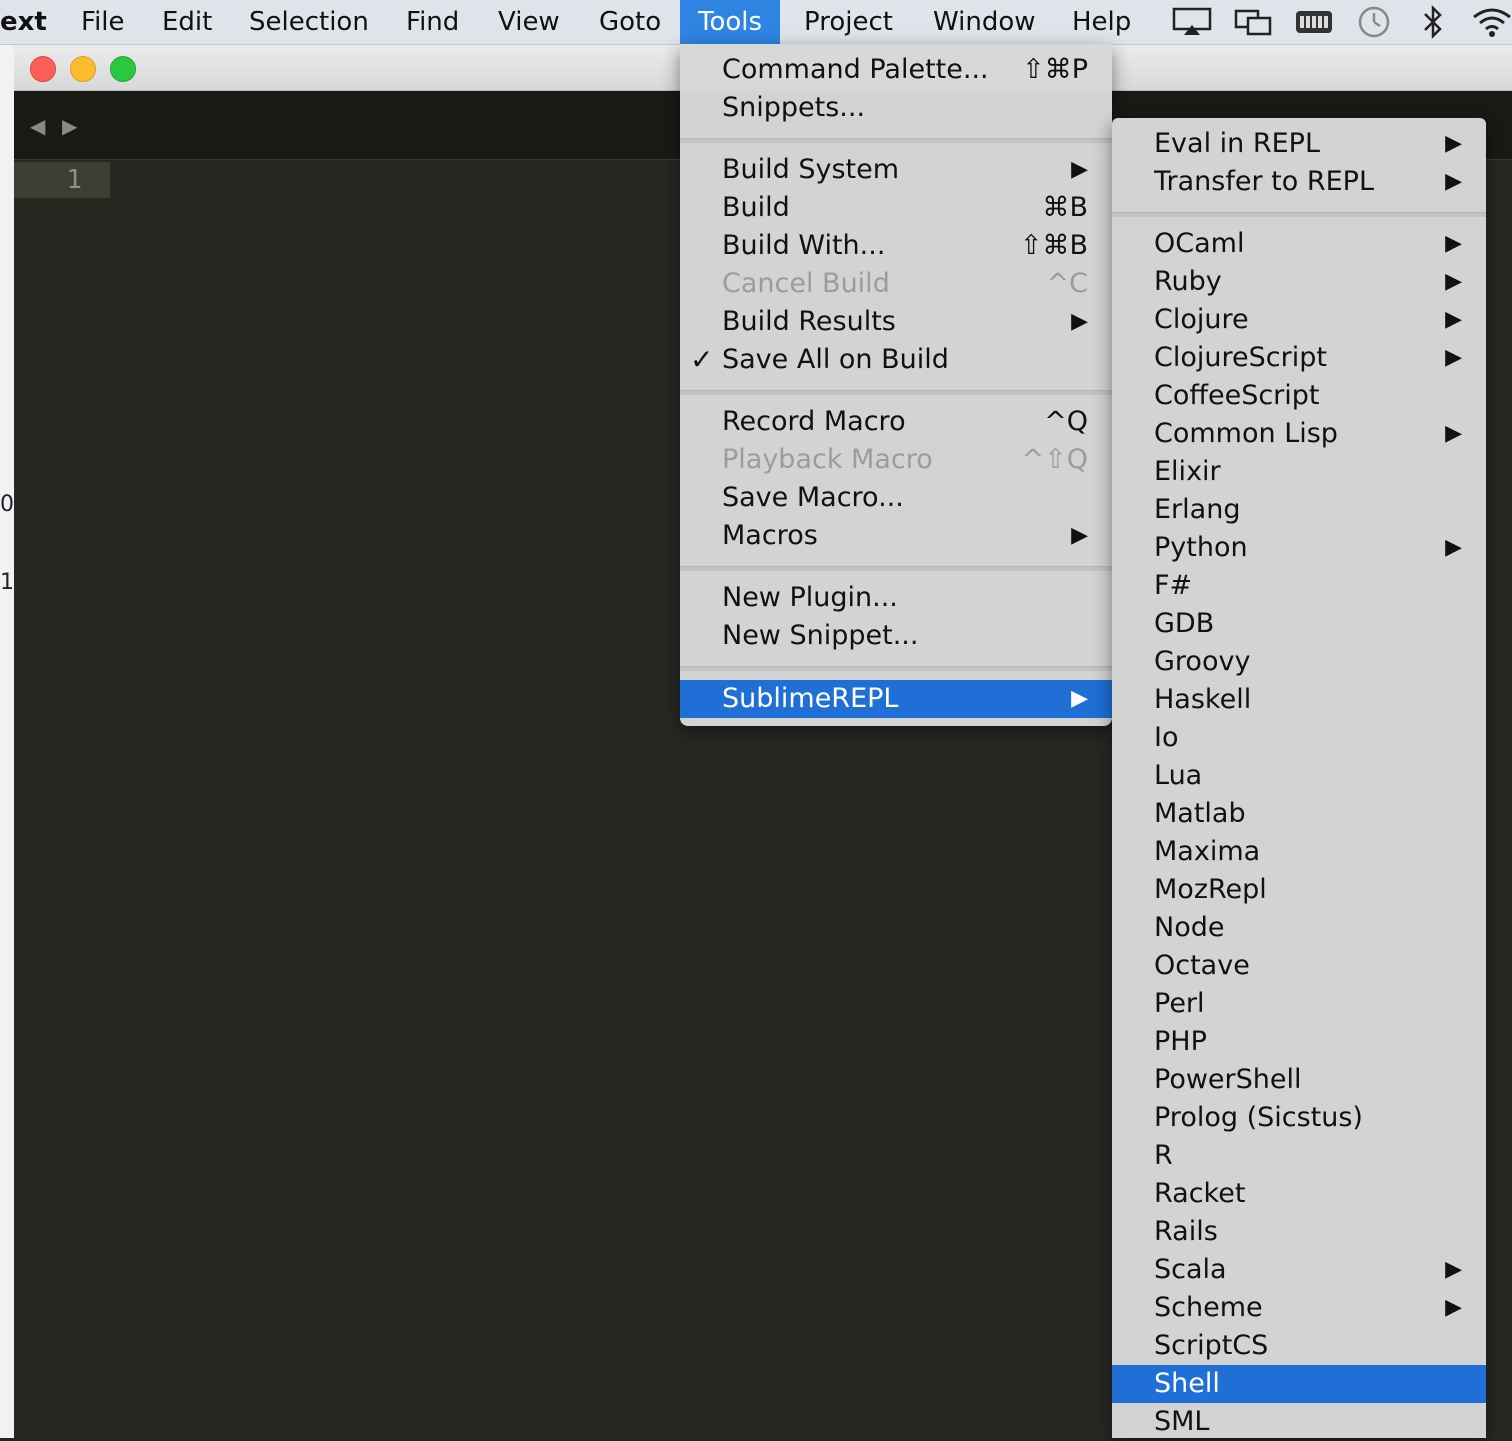  What do you see at coordinates (1065, 207) in the screenshot?
I see `shortcut: ⌘B` at bounding box center [1065, 207].